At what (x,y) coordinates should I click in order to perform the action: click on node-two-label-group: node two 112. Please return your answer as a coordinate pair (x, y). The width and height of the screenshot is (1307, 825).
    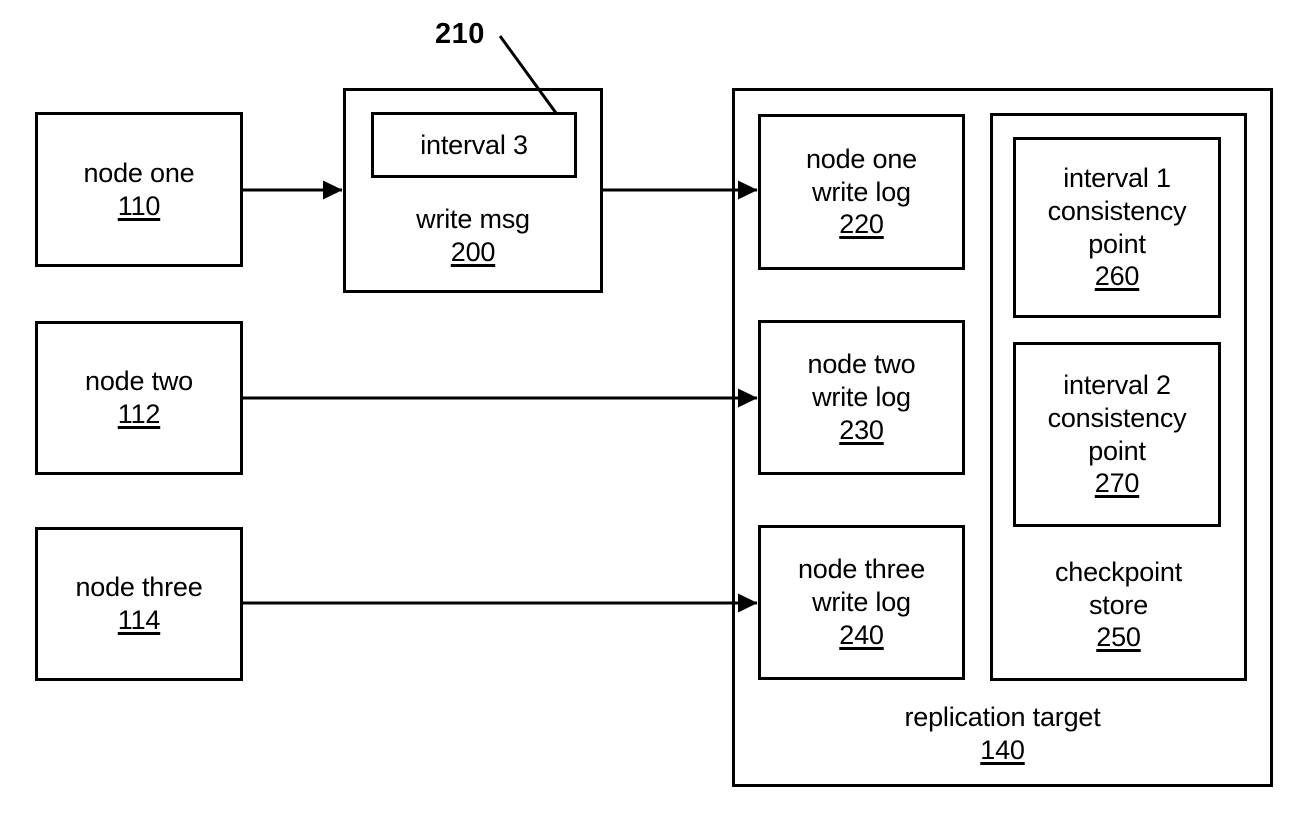
    Looking at the image, I should click on (139, 398).